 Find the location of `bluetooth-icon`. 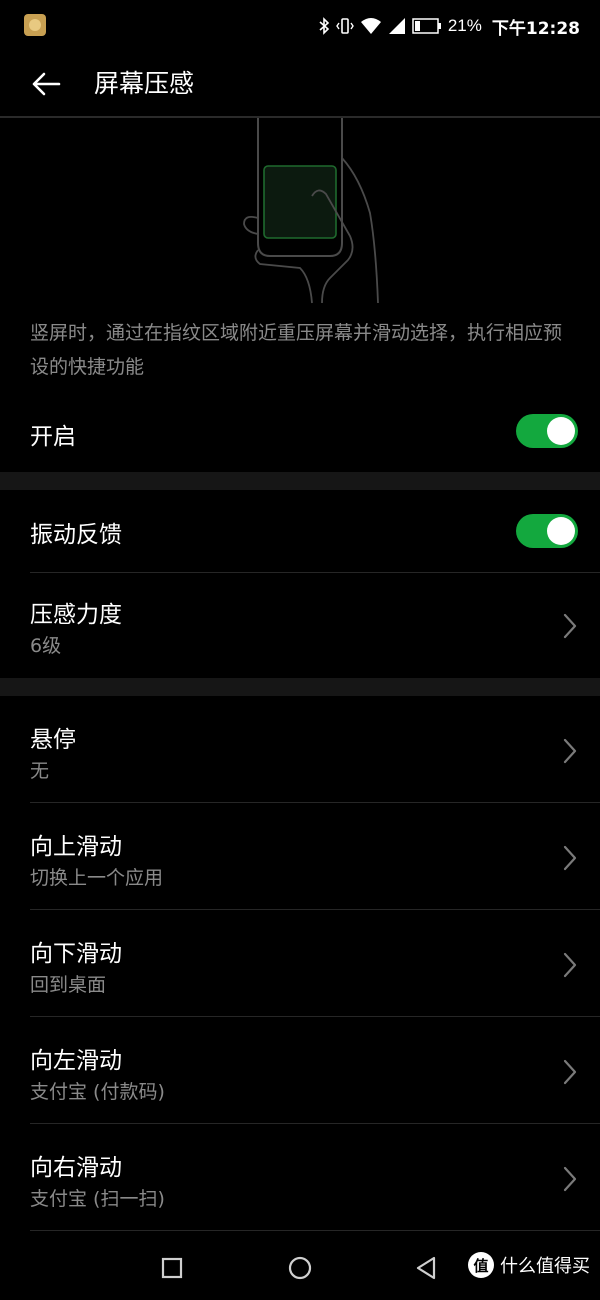

bluetooth-icon is located at coordinates (324, 26).